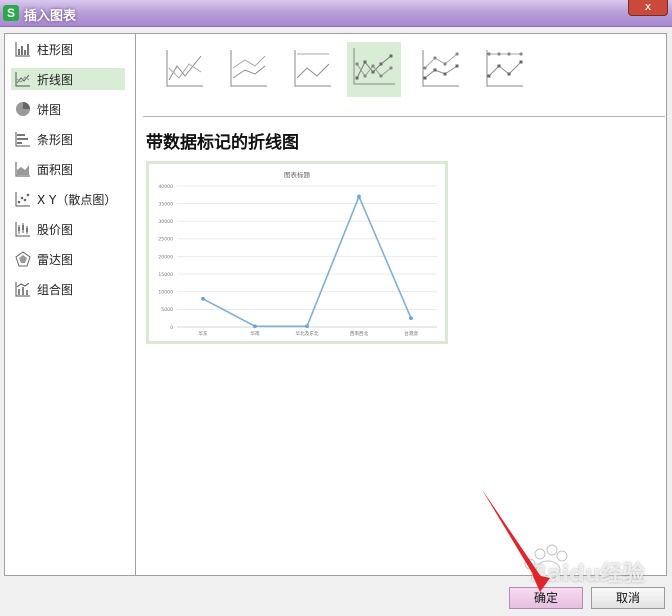 The width and height of the screenshot is (672, 616). What do you see at coordinates (167, 310) in the screenshot?
I see `y-tick-label: 5000` at bounding box center [167, 310].